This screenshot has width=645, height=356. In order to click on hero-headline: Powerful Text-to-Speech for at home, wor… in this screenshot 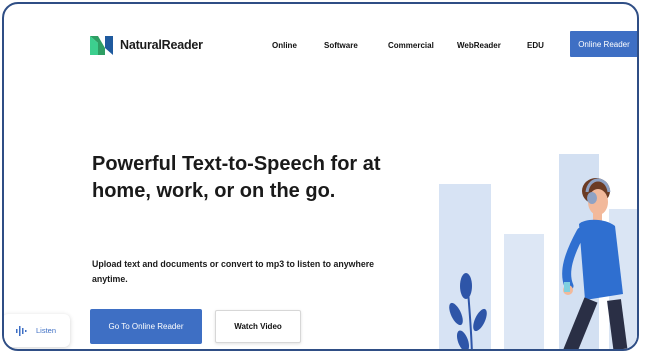, I will do `click(236, 177)`.